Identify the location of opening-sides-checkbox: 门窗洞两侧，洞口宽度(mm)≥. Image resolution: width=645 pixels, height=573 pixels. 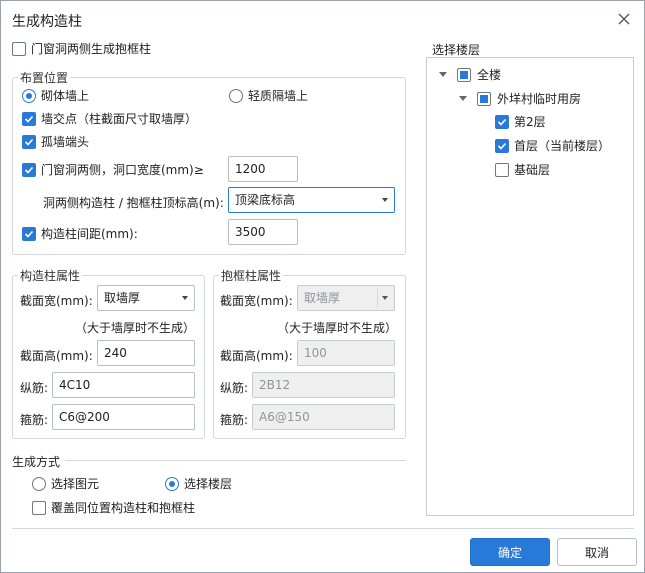
(113, 169).